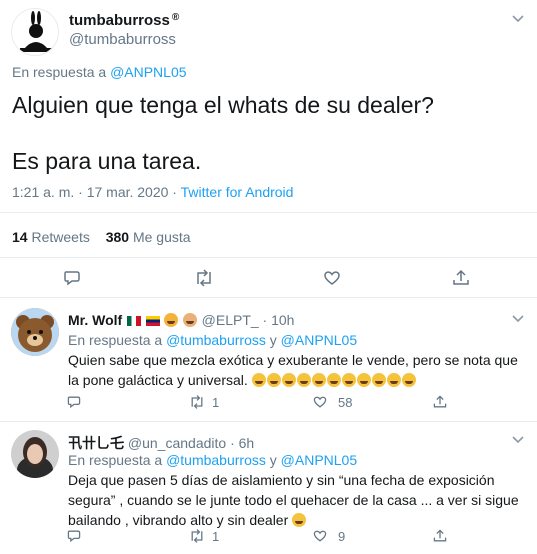 This screenshot has width=537, height=554. I want to click on reply-header: 卂卄乚乇 @un_candadito · 6h, so click(161, 443).